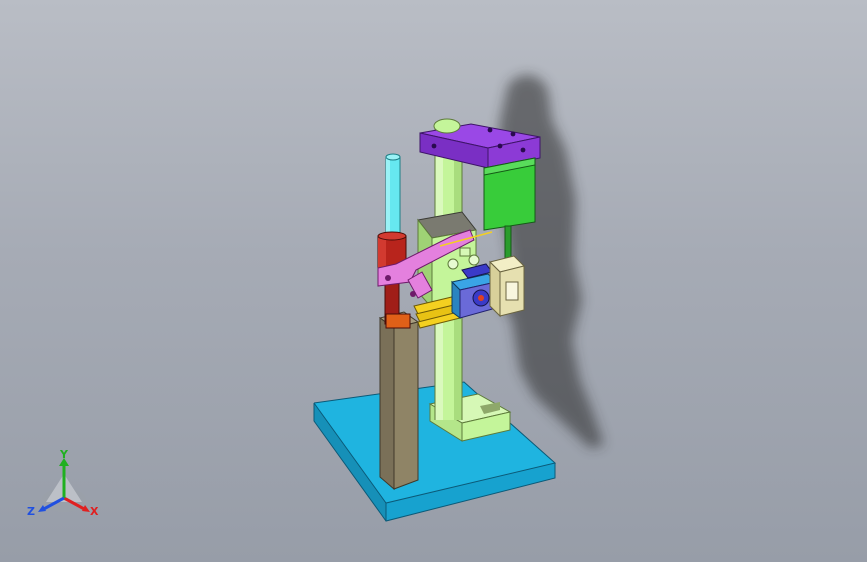  Describe the element at coordinates (67, 486) in the screenshot. I see `orientation-triad: X Y Z` at that location.